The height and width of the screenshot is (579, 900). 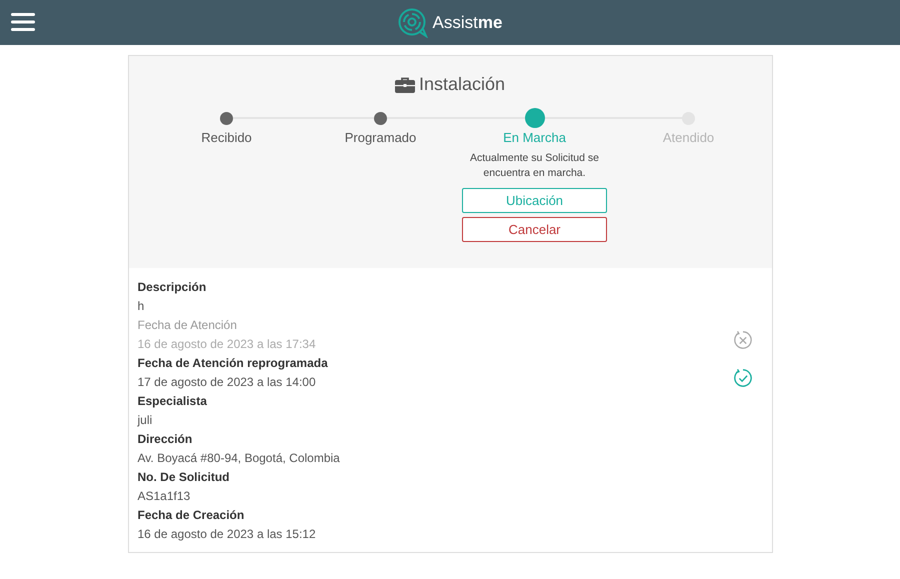 What do you see at coordinates (146, 420) in the screenshot?
I see `field-value: juli` at bounding box center [146, 420].